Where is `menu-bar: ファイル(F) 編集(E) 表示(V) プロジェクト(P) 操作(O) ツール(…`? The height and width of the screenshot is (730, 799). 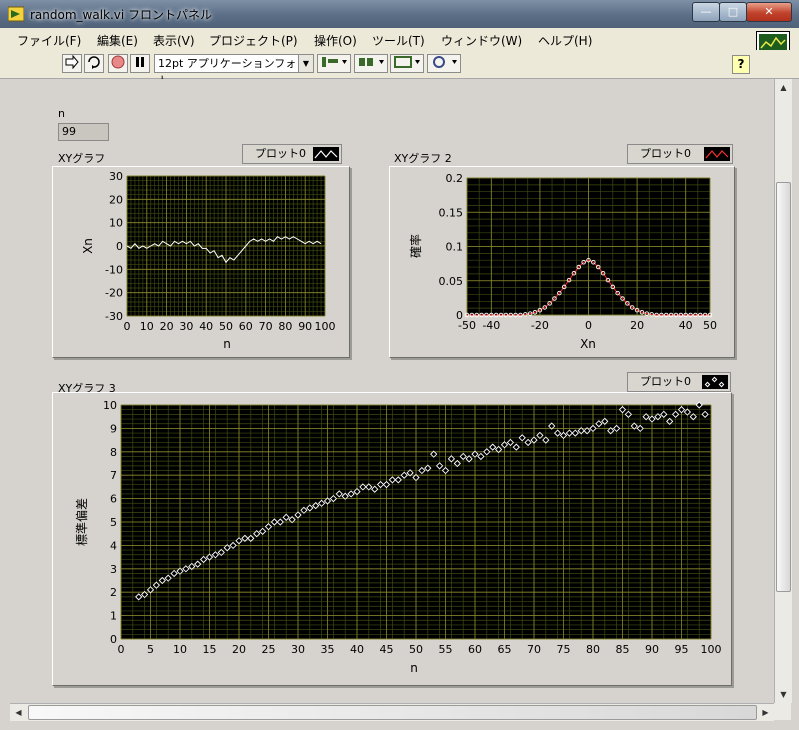
menu-bar: ファイル(F) 編集(E) 表示(V) プロジェクト(P) 操作(O) ツール(… is located at coordinates (399, 39).